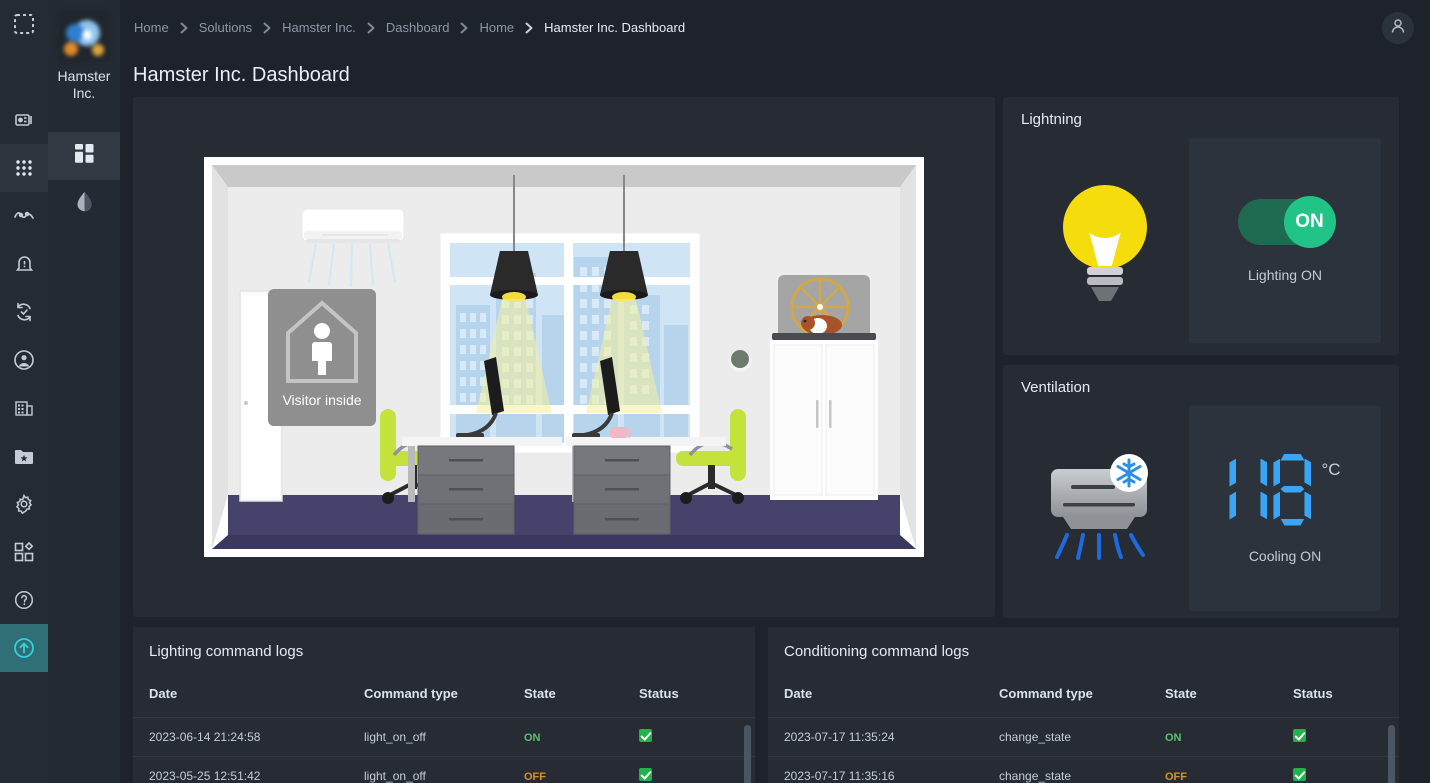 The image size is (1430, 783). What do you see at coordinates (1056, 387) in the screenshot?
I see `ventilation-widget-title: Ventilation` at bounding box center [1056, 387].